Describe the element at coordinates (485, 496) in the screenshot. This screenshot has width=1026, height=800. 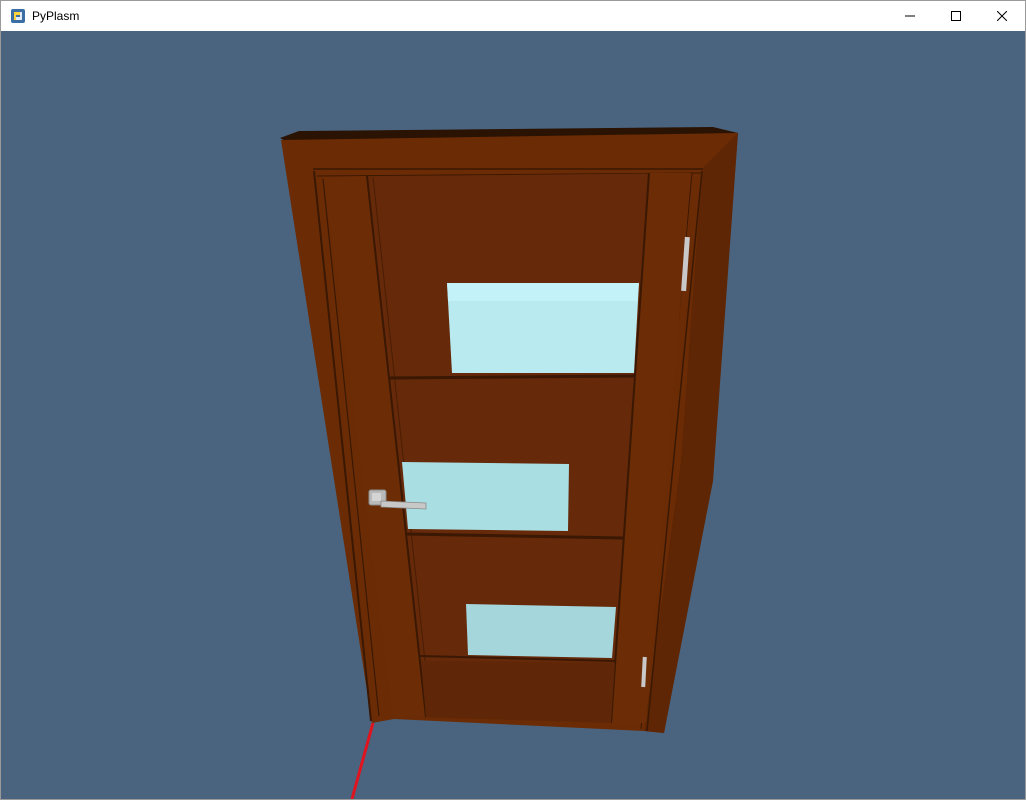
I see `glass-panel-middle` at that location.